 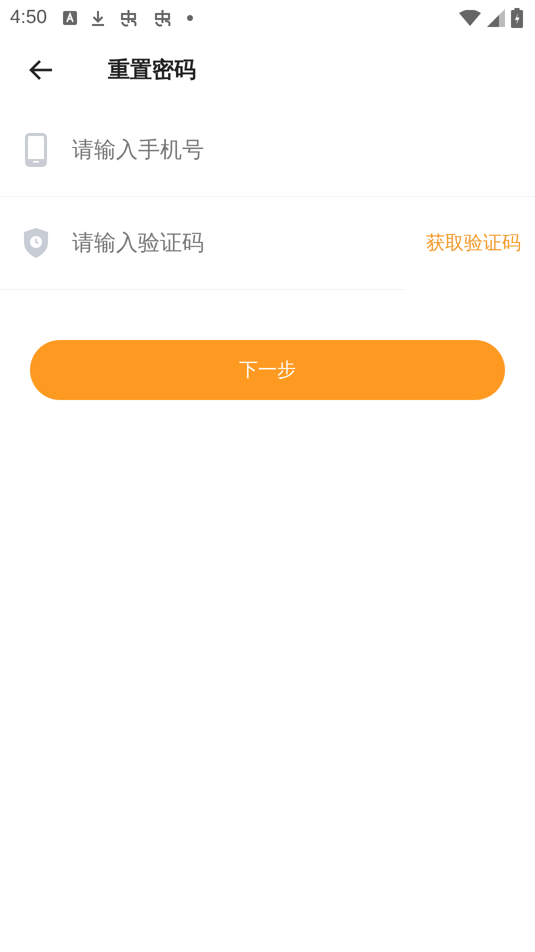 I want to click on battery-icon, so click(x=517, y=18).